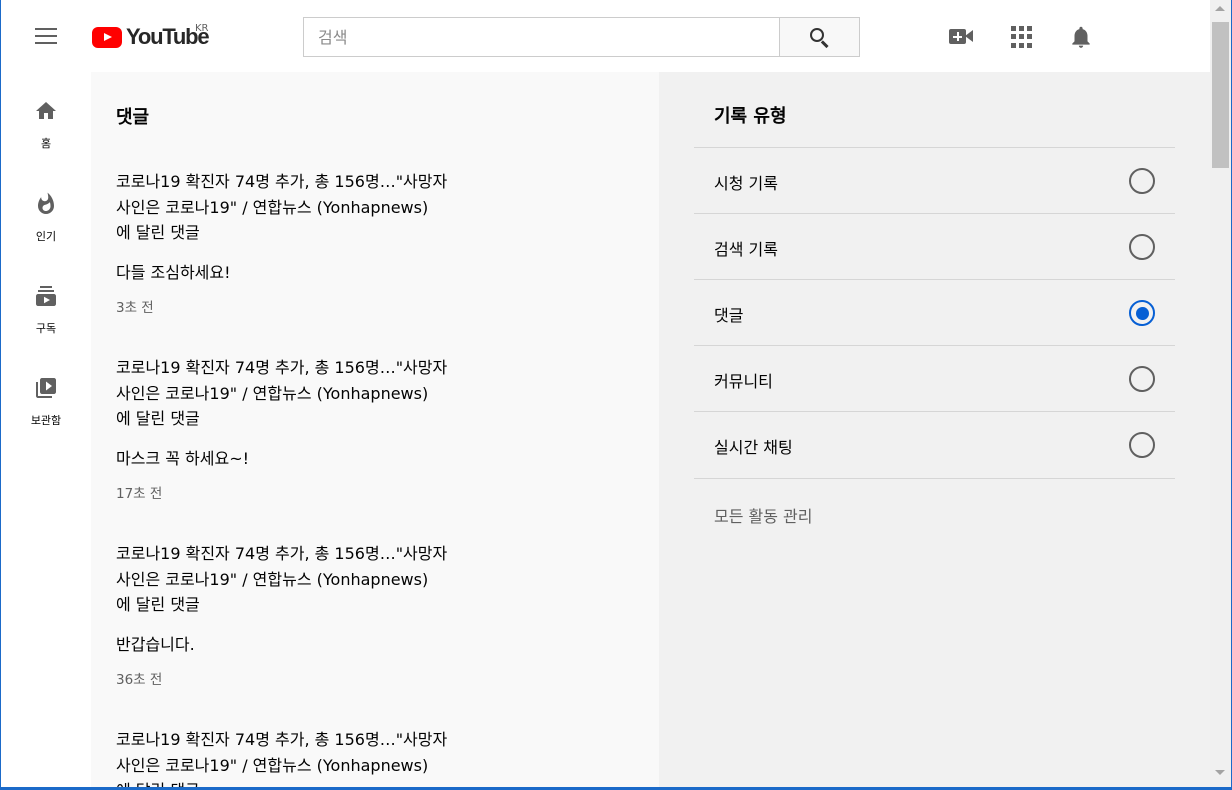  I want to click on scroll-down-arrow-icon, so click(1220, 772).